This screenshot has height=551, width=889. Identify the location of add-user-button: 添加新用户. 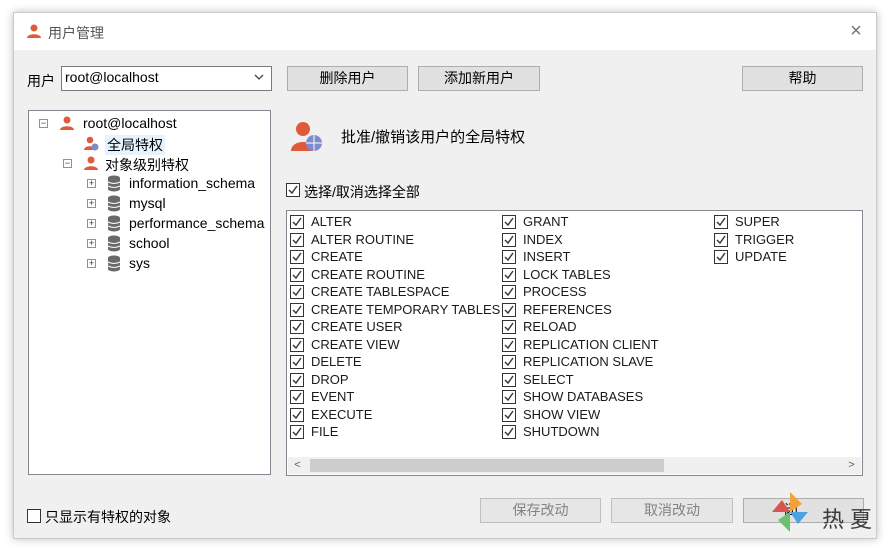
(479, 78).